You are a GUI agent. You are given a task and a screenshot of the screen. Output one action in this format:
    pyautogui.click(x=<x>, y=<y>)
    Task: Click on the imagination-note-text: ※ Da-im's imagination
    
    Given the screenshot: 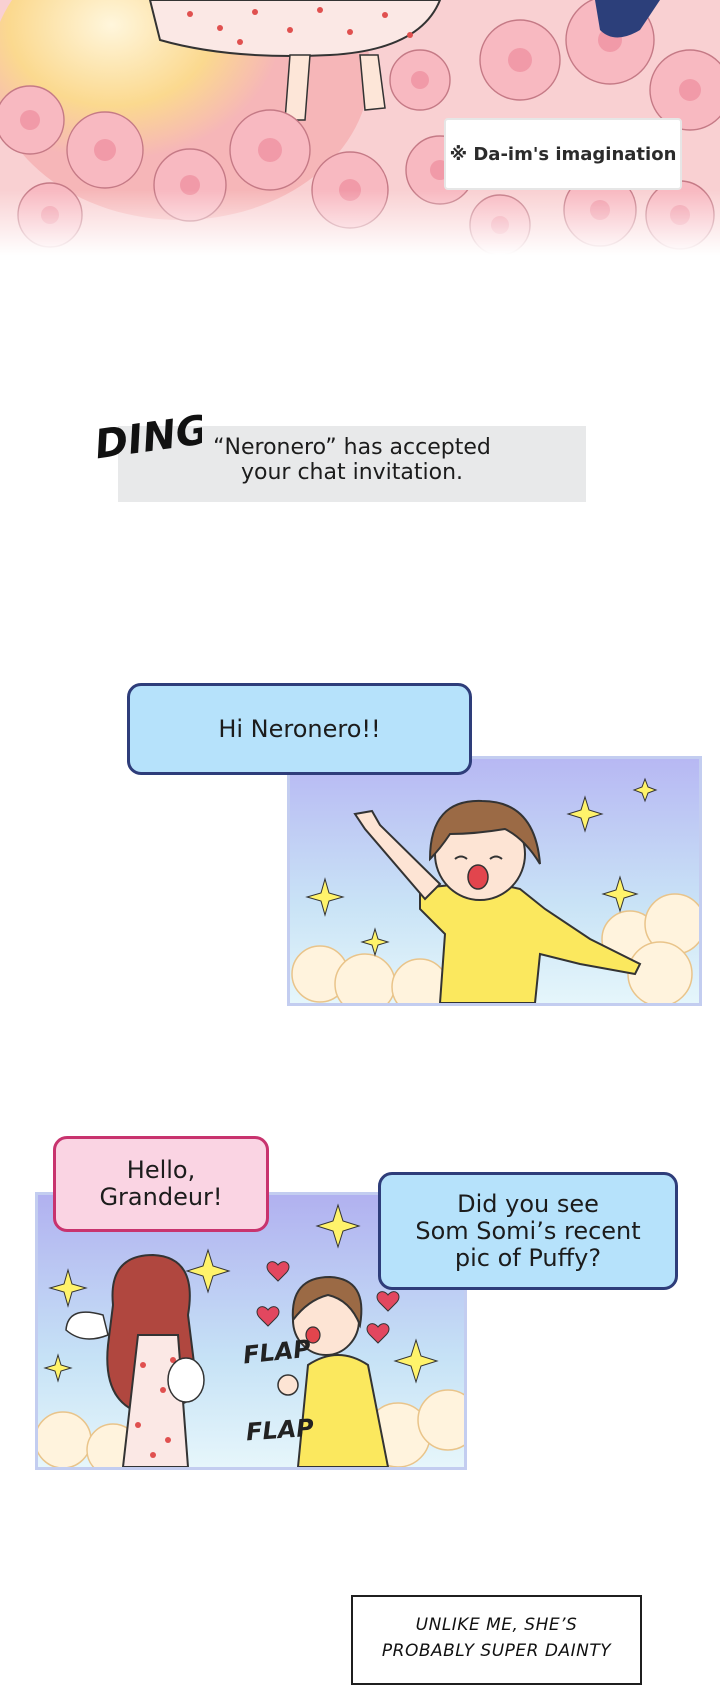 What is the action you would take?
    pyautogui.click(x=563, y=154)
    